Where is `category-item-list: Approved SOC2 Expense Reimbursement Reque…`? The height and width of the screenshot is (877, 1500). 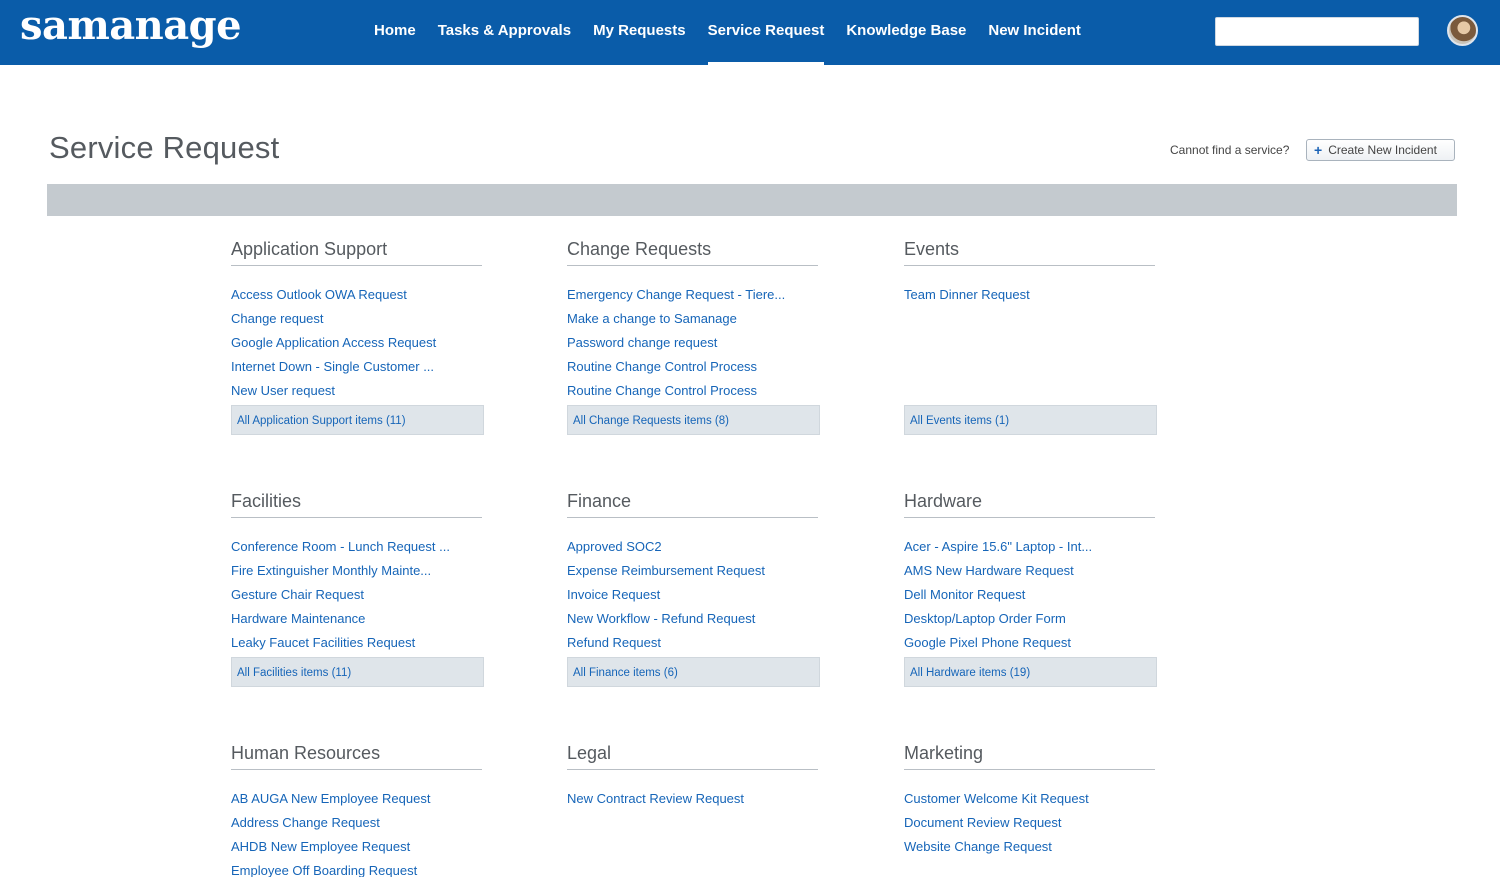 category-item-list: Approved SOC2 Expense Reimbursement Reque… is located at coordinates (693, 597).